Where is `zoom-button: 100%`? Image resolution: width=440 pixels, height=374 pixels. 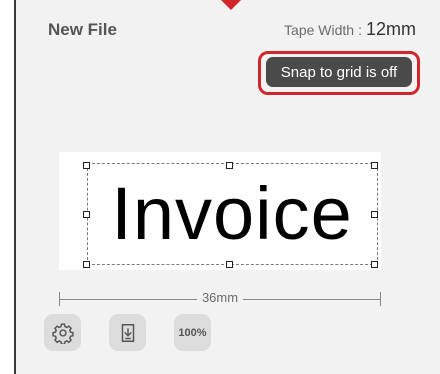
zoom-button: 100% is located at coordinates (192, 332).